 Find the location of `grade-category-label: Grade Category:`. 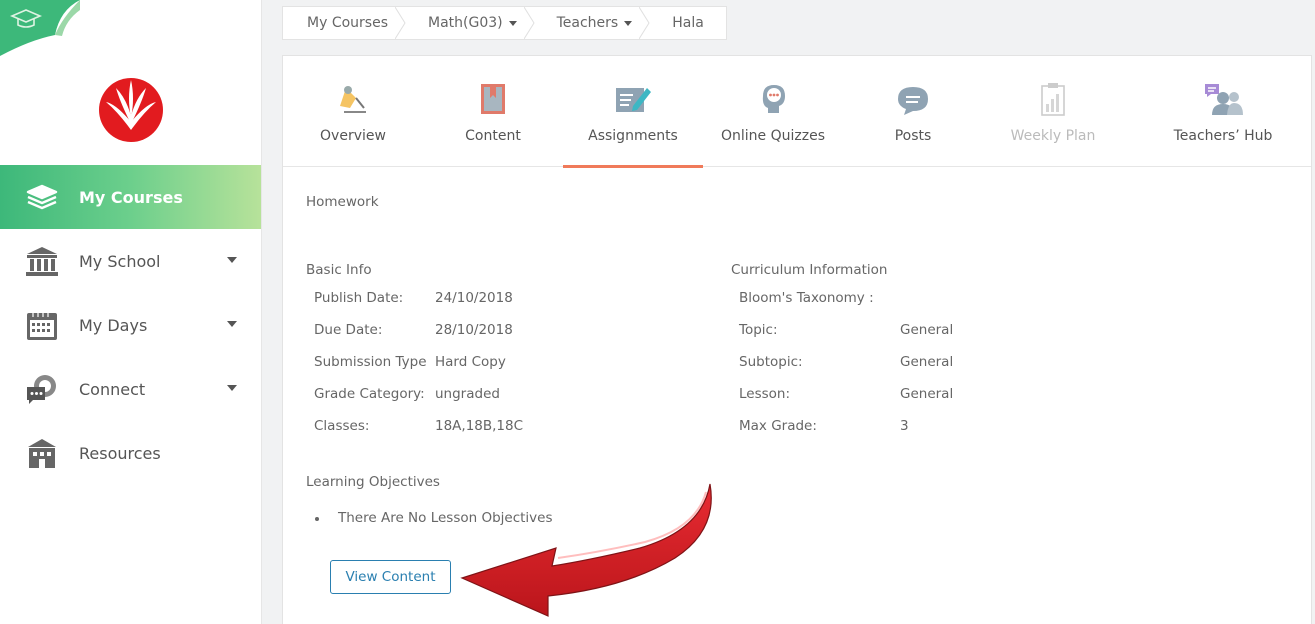

grade-category-label: Grade Category: is located at coordinates (369, 394).